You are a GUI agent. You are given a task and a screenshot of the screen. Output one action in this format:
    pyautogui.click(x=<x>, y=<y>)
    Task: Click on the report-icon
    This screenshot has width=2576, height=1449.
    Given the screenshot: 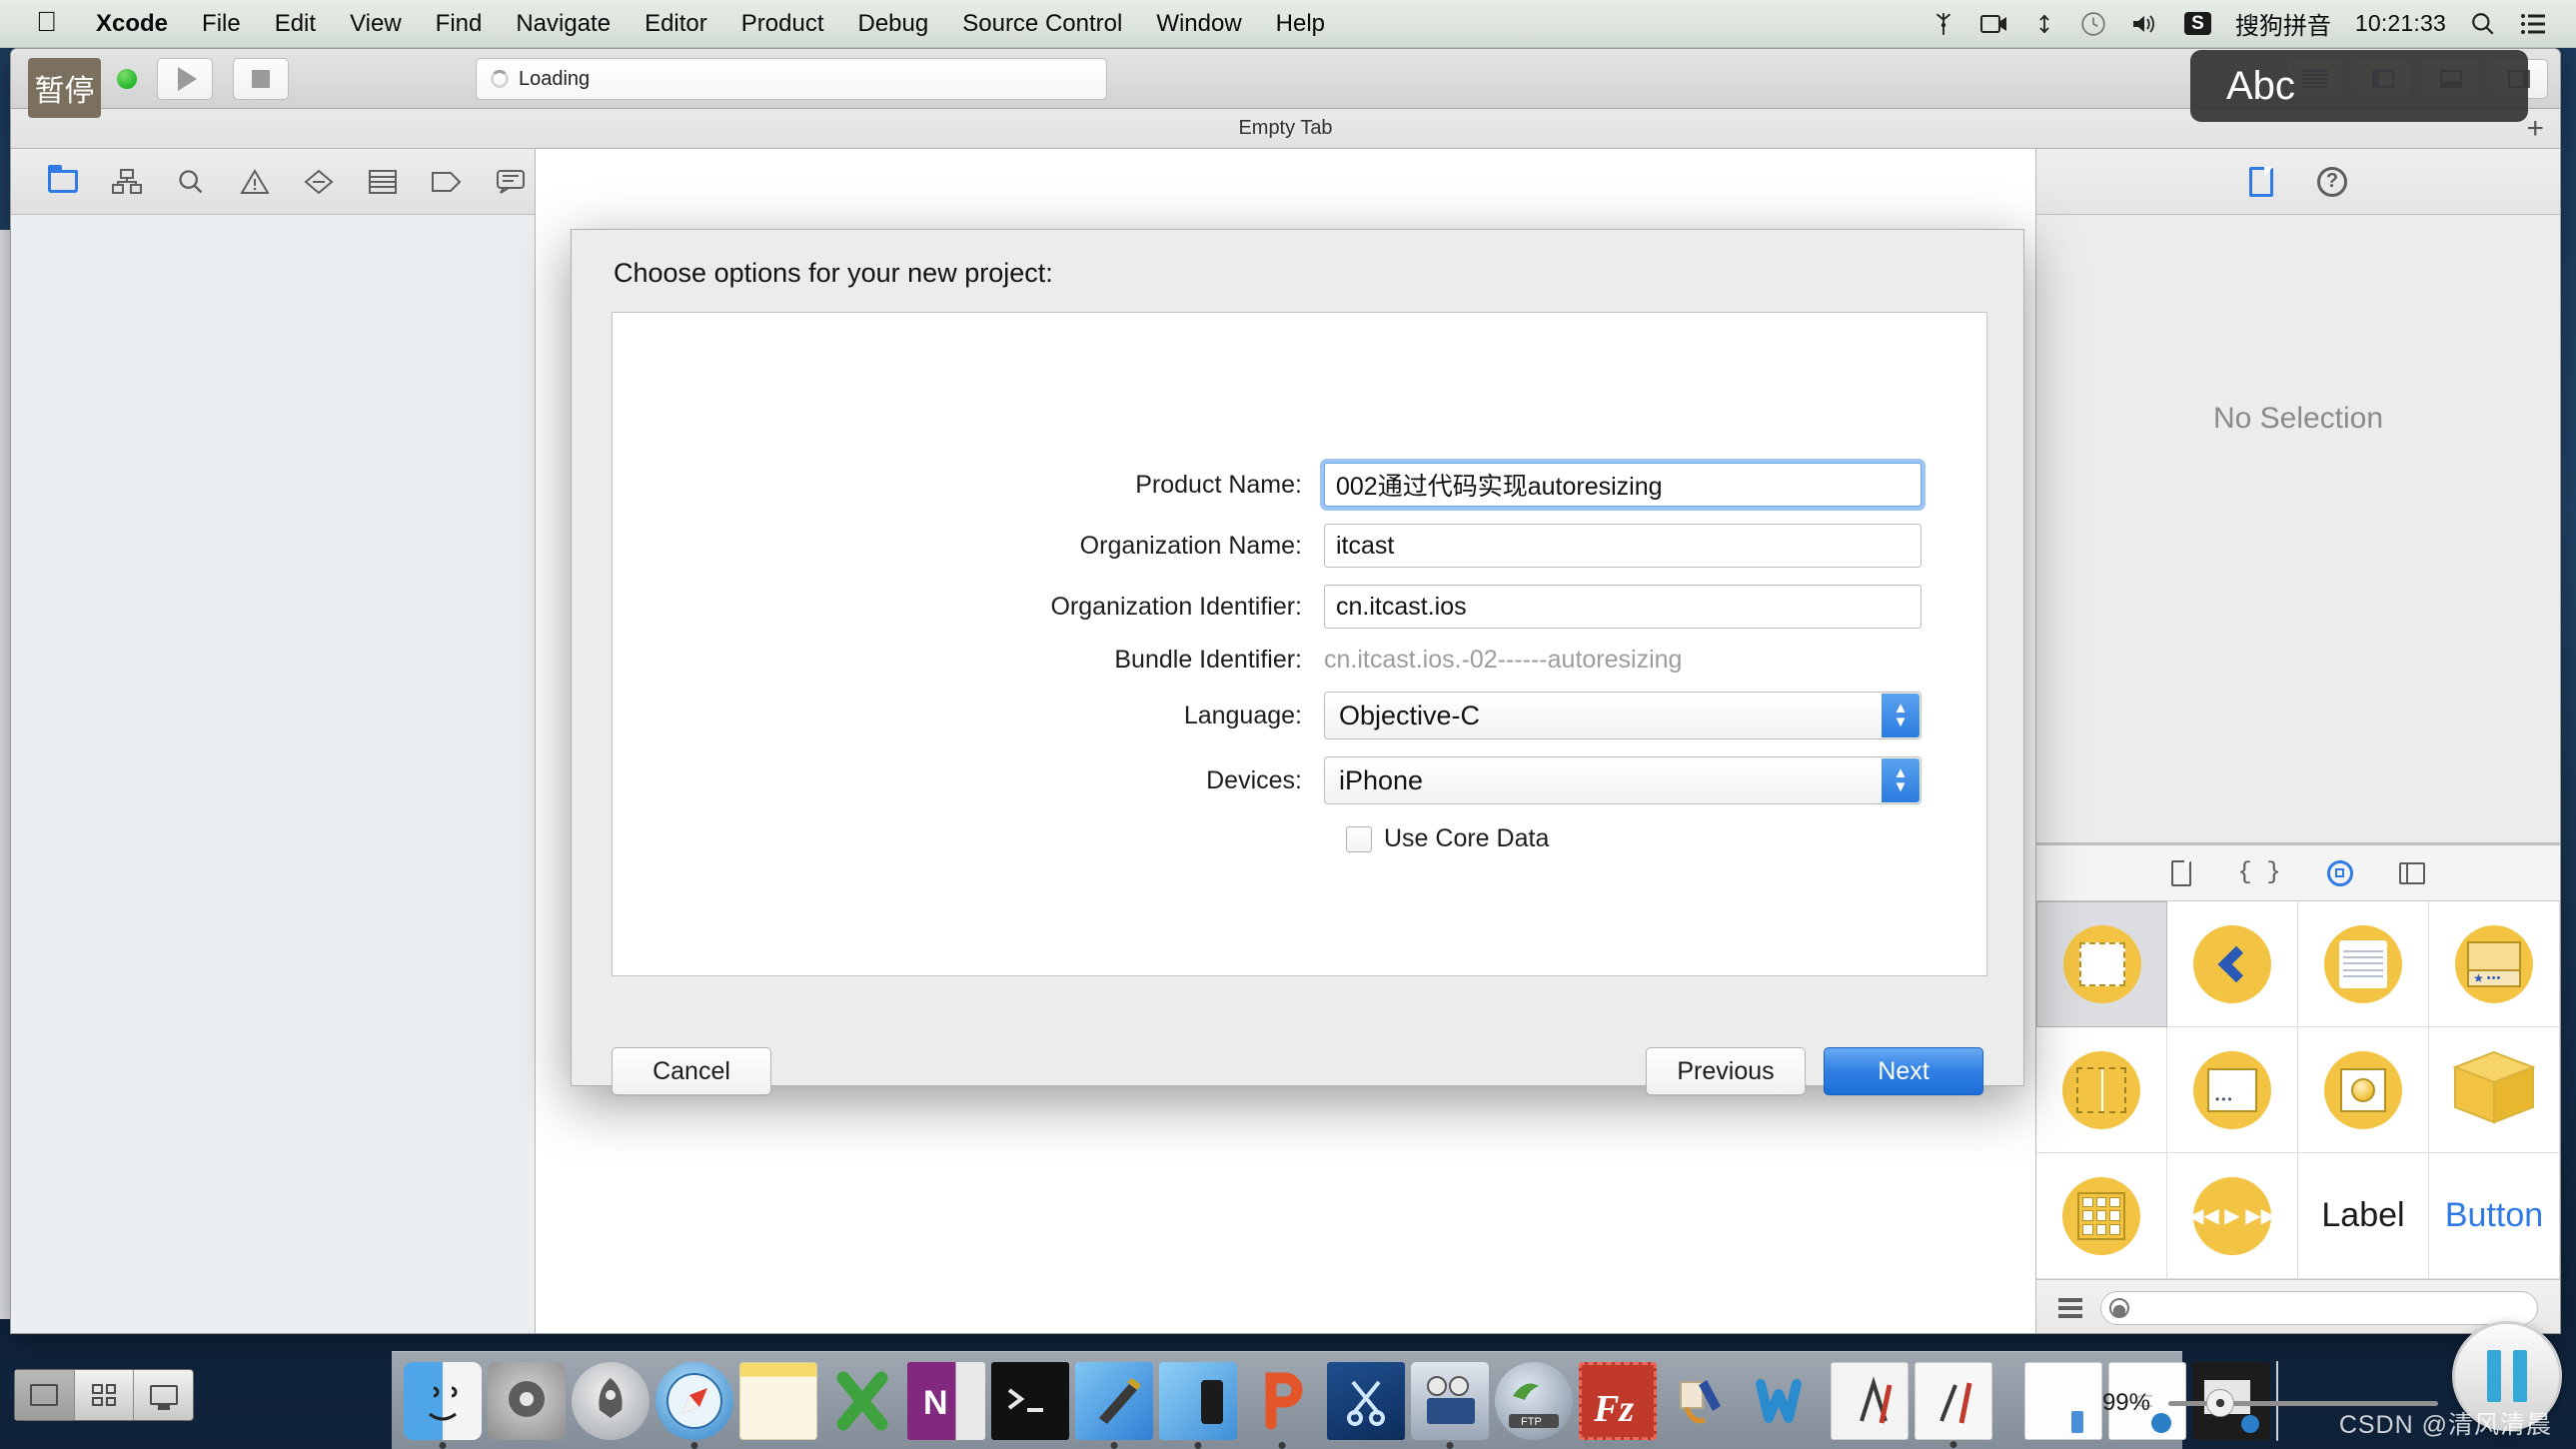 What is the action you would take?
    pyautogui.click(x=383, y=182)
    